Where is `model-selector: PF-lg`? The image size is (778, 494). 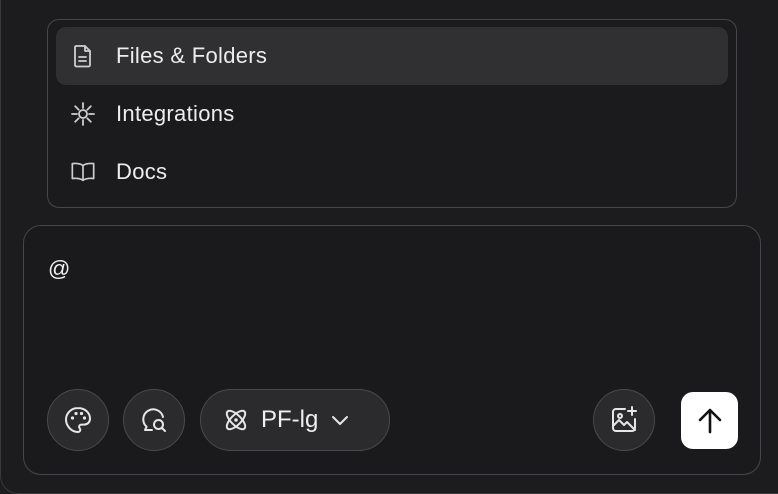 model-selector: PF-lg is located at coordinates (295, 420).